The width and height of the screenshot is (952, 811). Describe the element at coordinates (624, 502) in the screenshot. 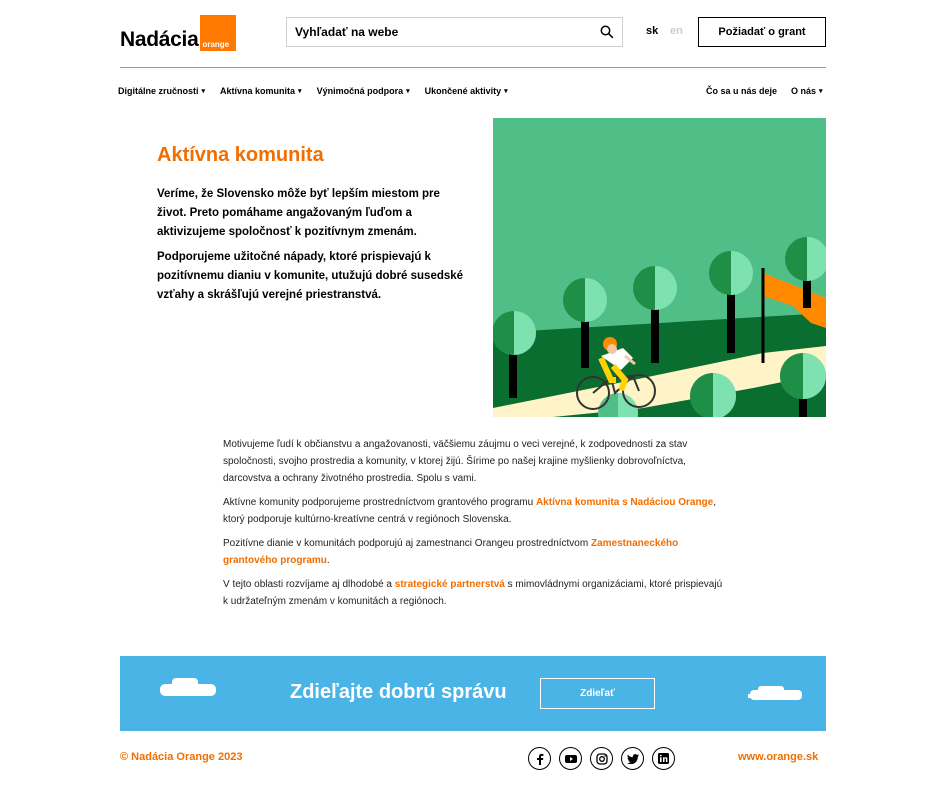

I see `active-community-program-link: Aktívna komunita s Nadáciou Orange` at that location.